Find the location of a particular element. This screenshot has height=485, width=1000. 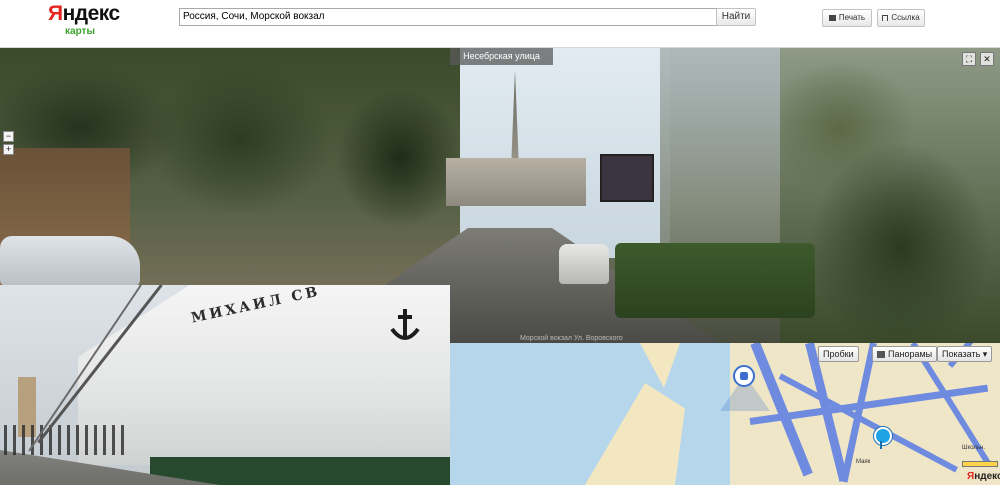

map-land is located at coordinates (660, 365).